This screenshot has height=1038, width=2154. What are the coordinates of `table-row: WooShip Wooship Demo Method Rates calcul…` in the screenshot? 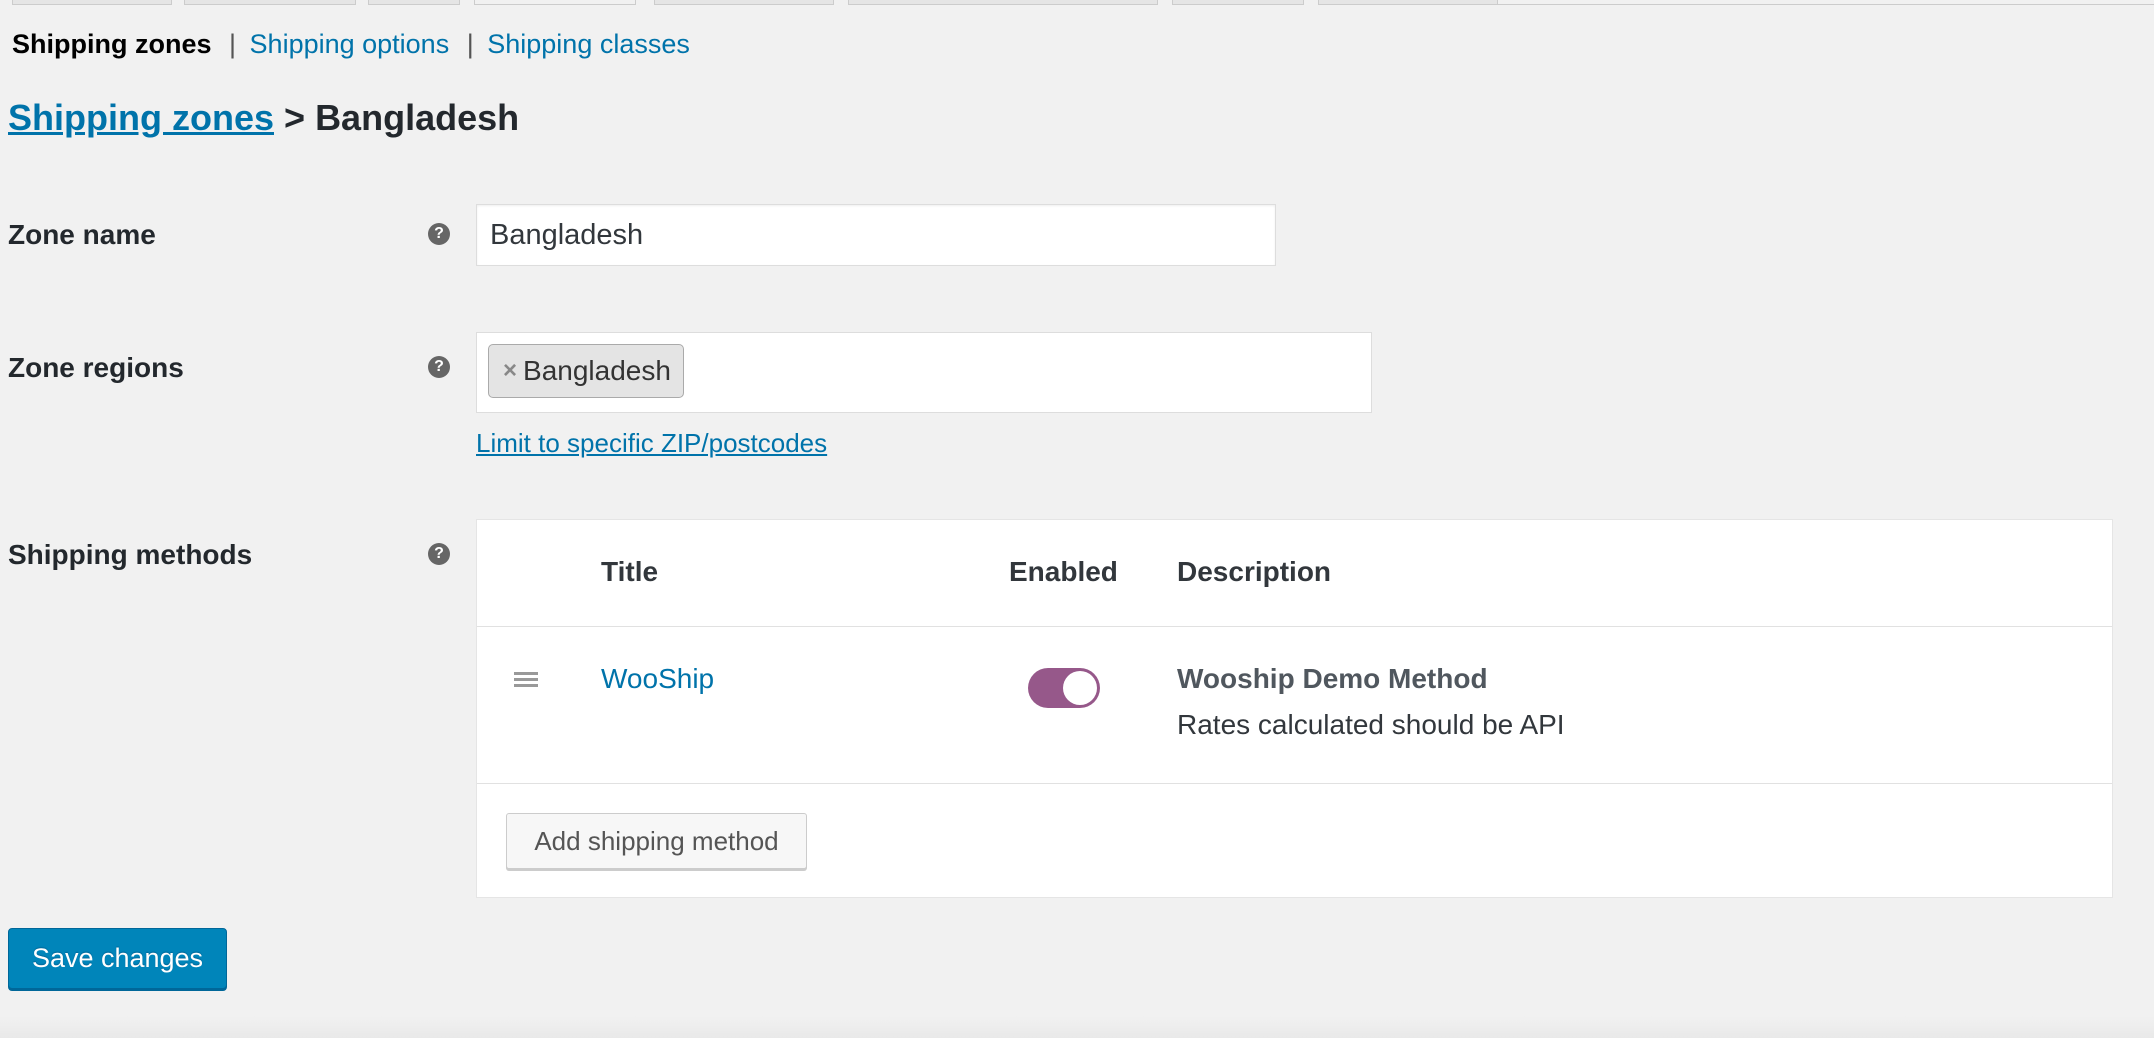 It's located at (1294, 705).